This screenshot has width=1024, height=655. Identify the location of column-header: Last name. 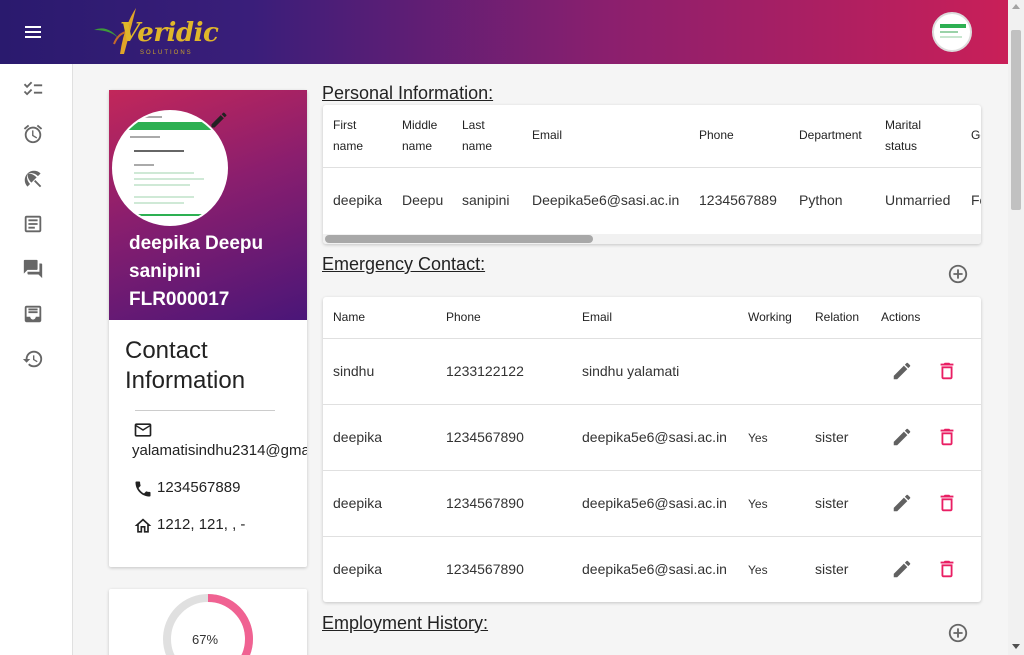
(477, 135).